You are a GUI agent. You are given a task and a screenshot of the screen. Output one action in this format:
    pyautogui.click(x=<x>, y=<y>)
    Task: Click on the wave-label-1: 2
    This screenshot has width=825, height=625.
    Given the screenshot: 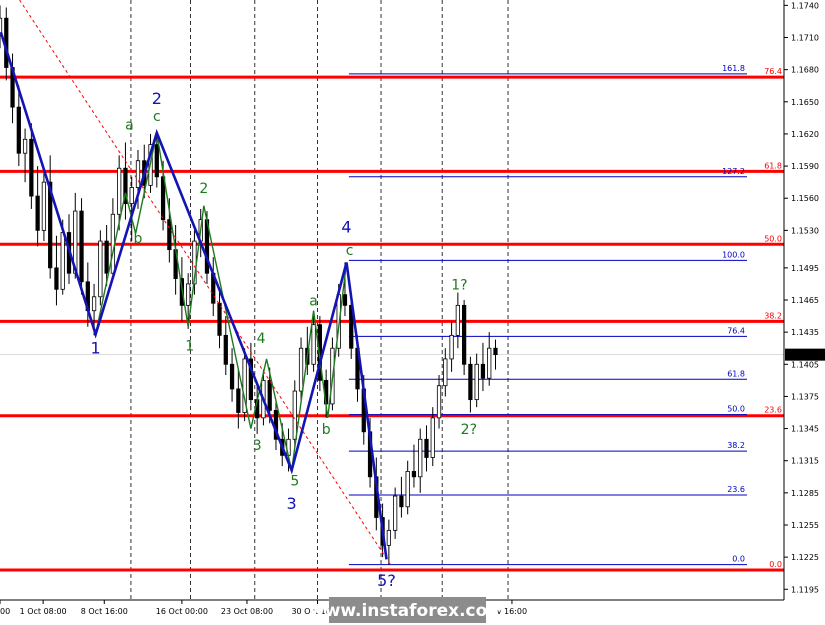 What is the action you would take?
    pyautogui.click(x=157, y=98)
    